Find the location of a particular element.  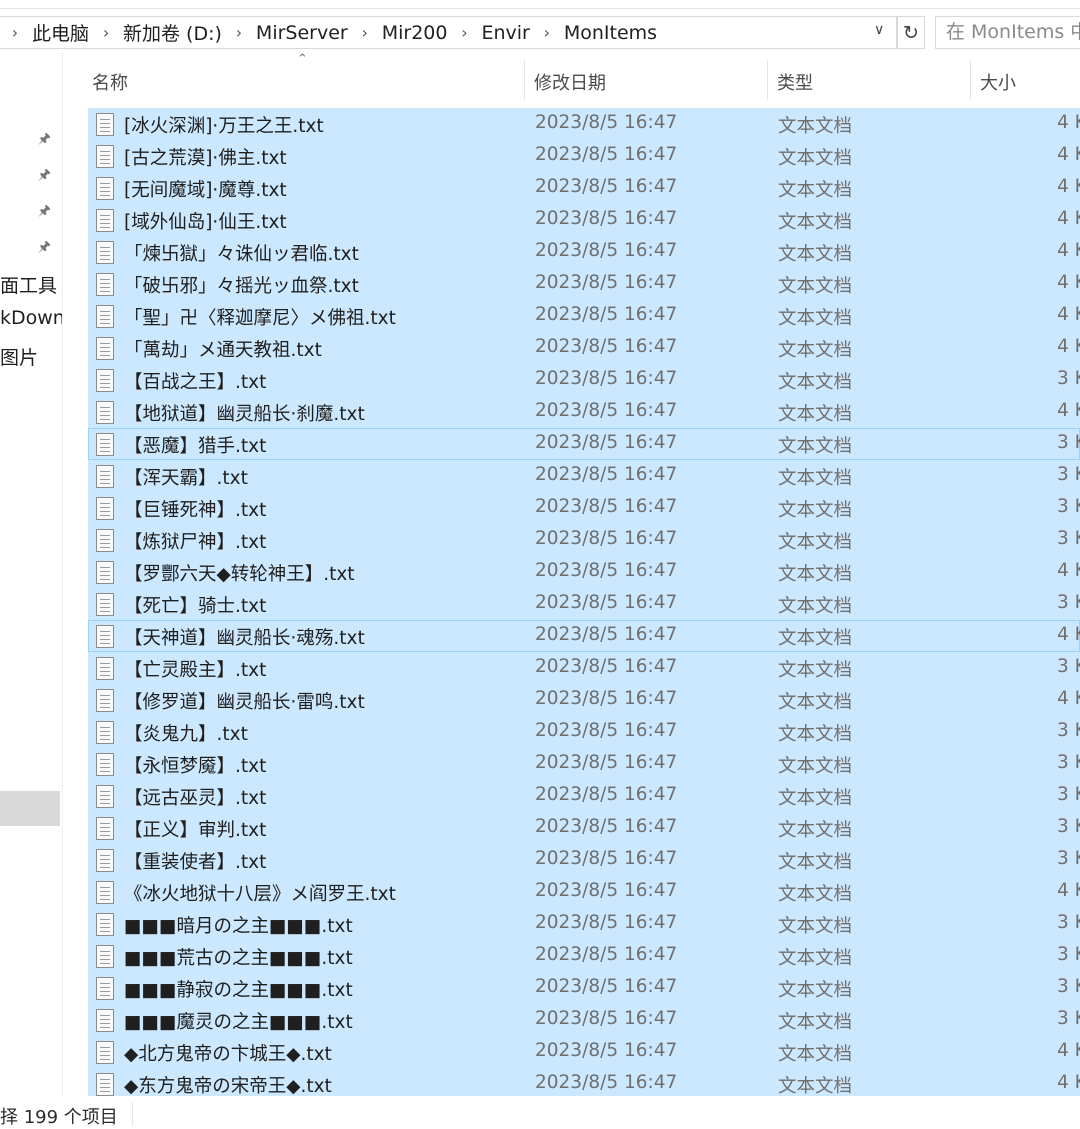

column-header-size: 大小 is located at coordinates (998, 82).